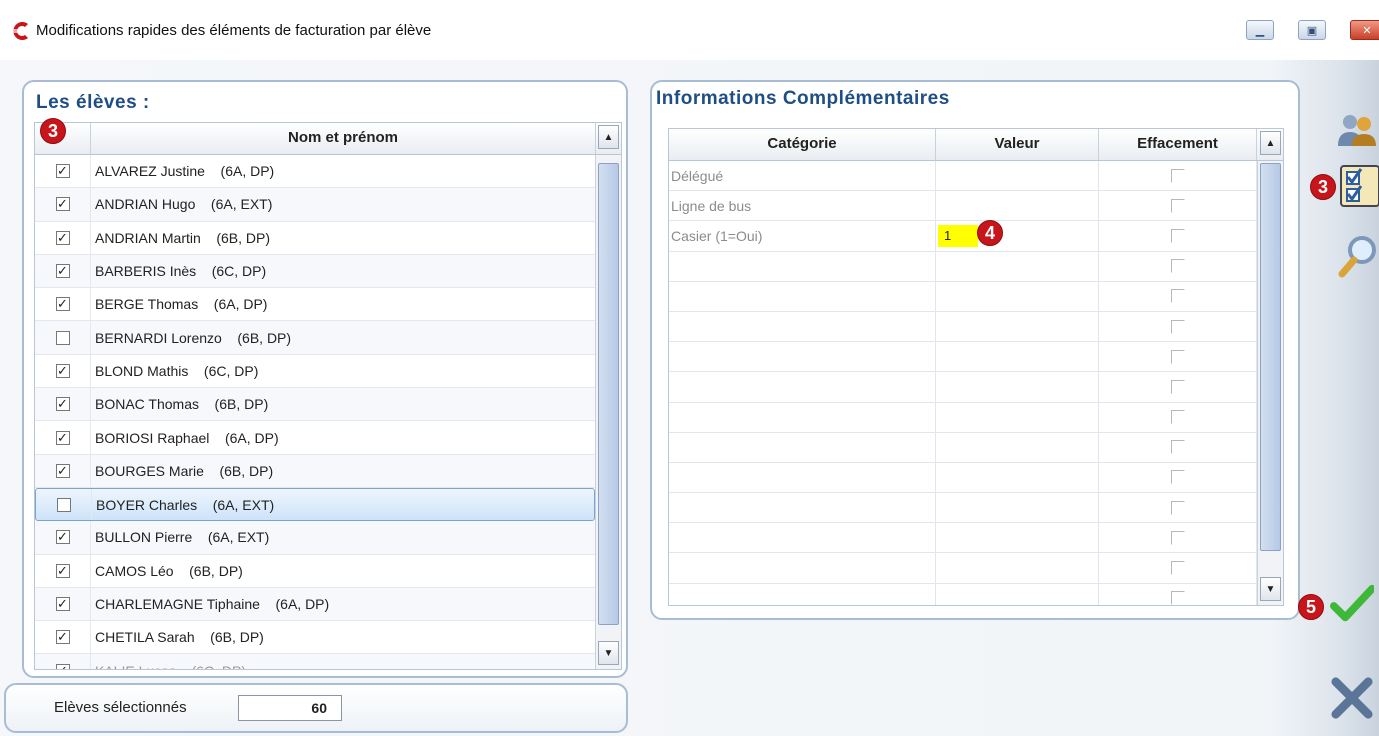 The image size is (1379, 736). What do you see at coordinates (1017, 236) in the screenshot?
I see `info-value-cell: 1` at bounding box center [1017, 236].